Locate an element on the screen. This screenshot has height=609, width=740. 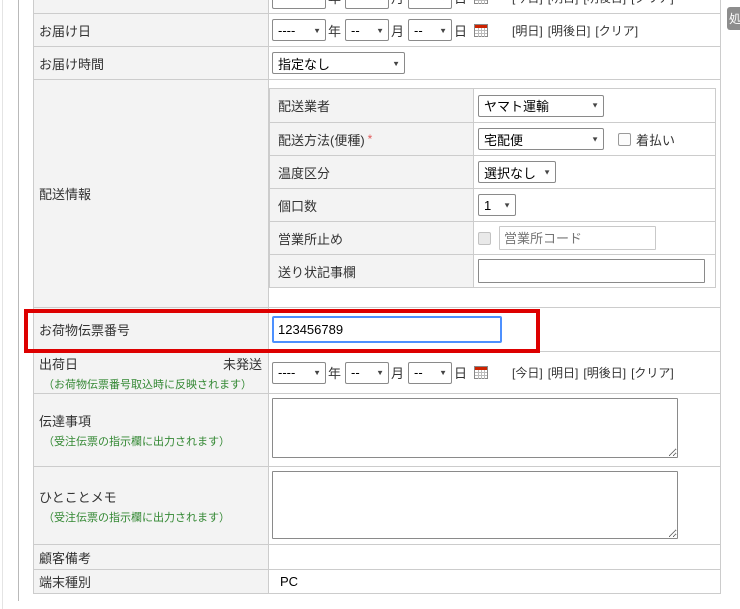
row-label: お届け日 is located at coordinates (65, 31).